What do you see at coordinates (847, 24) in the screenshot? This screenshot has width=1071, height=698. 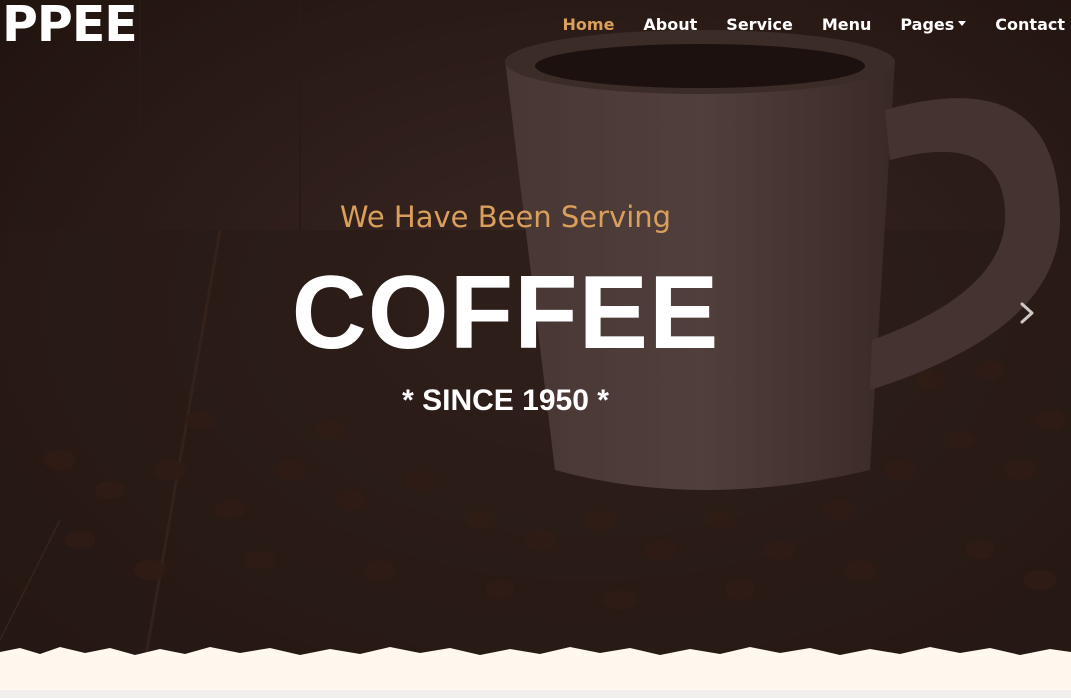 I see `nav-menu: Menu` at bounding box center [847, 24].